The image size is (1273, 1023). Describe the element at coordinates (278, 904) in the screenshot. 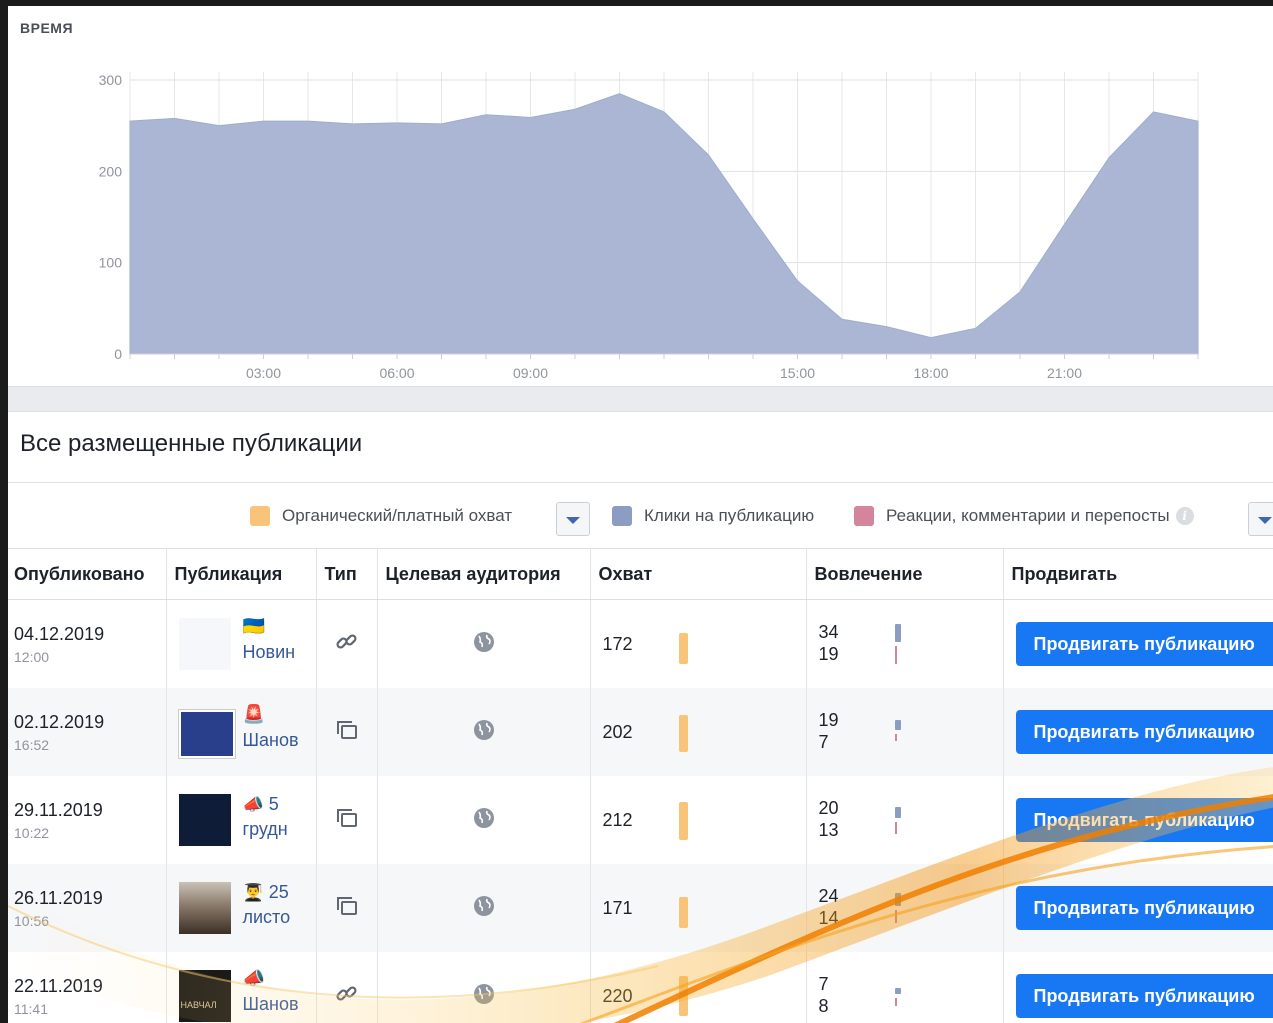

I see `post-preview-text: 👨‍🎓 25 листо` at that location.